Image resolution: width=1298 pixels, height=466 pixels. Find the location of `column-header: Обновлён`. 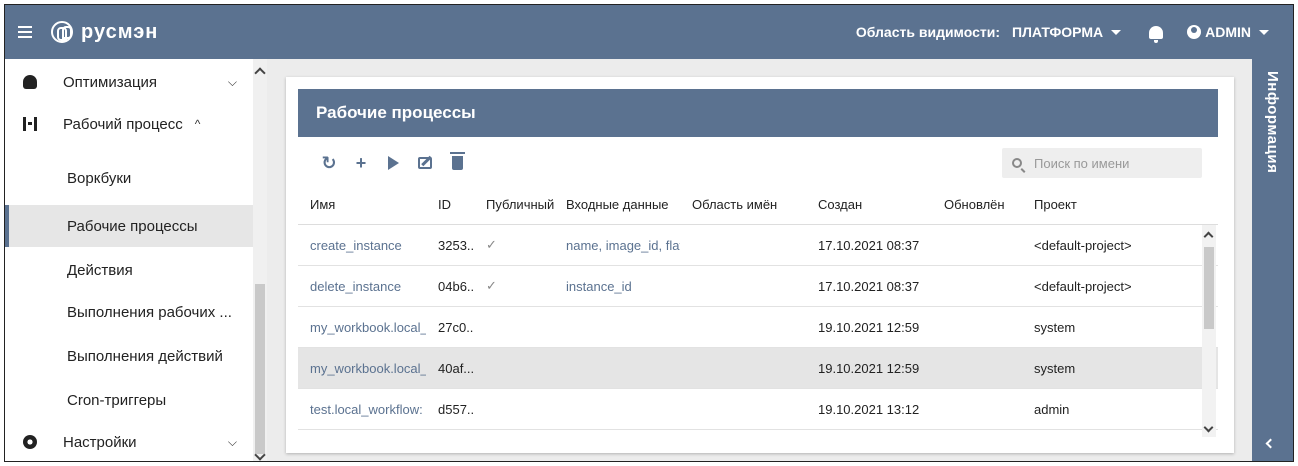

column-header: Обновлён is located at coordinates (977, 204).